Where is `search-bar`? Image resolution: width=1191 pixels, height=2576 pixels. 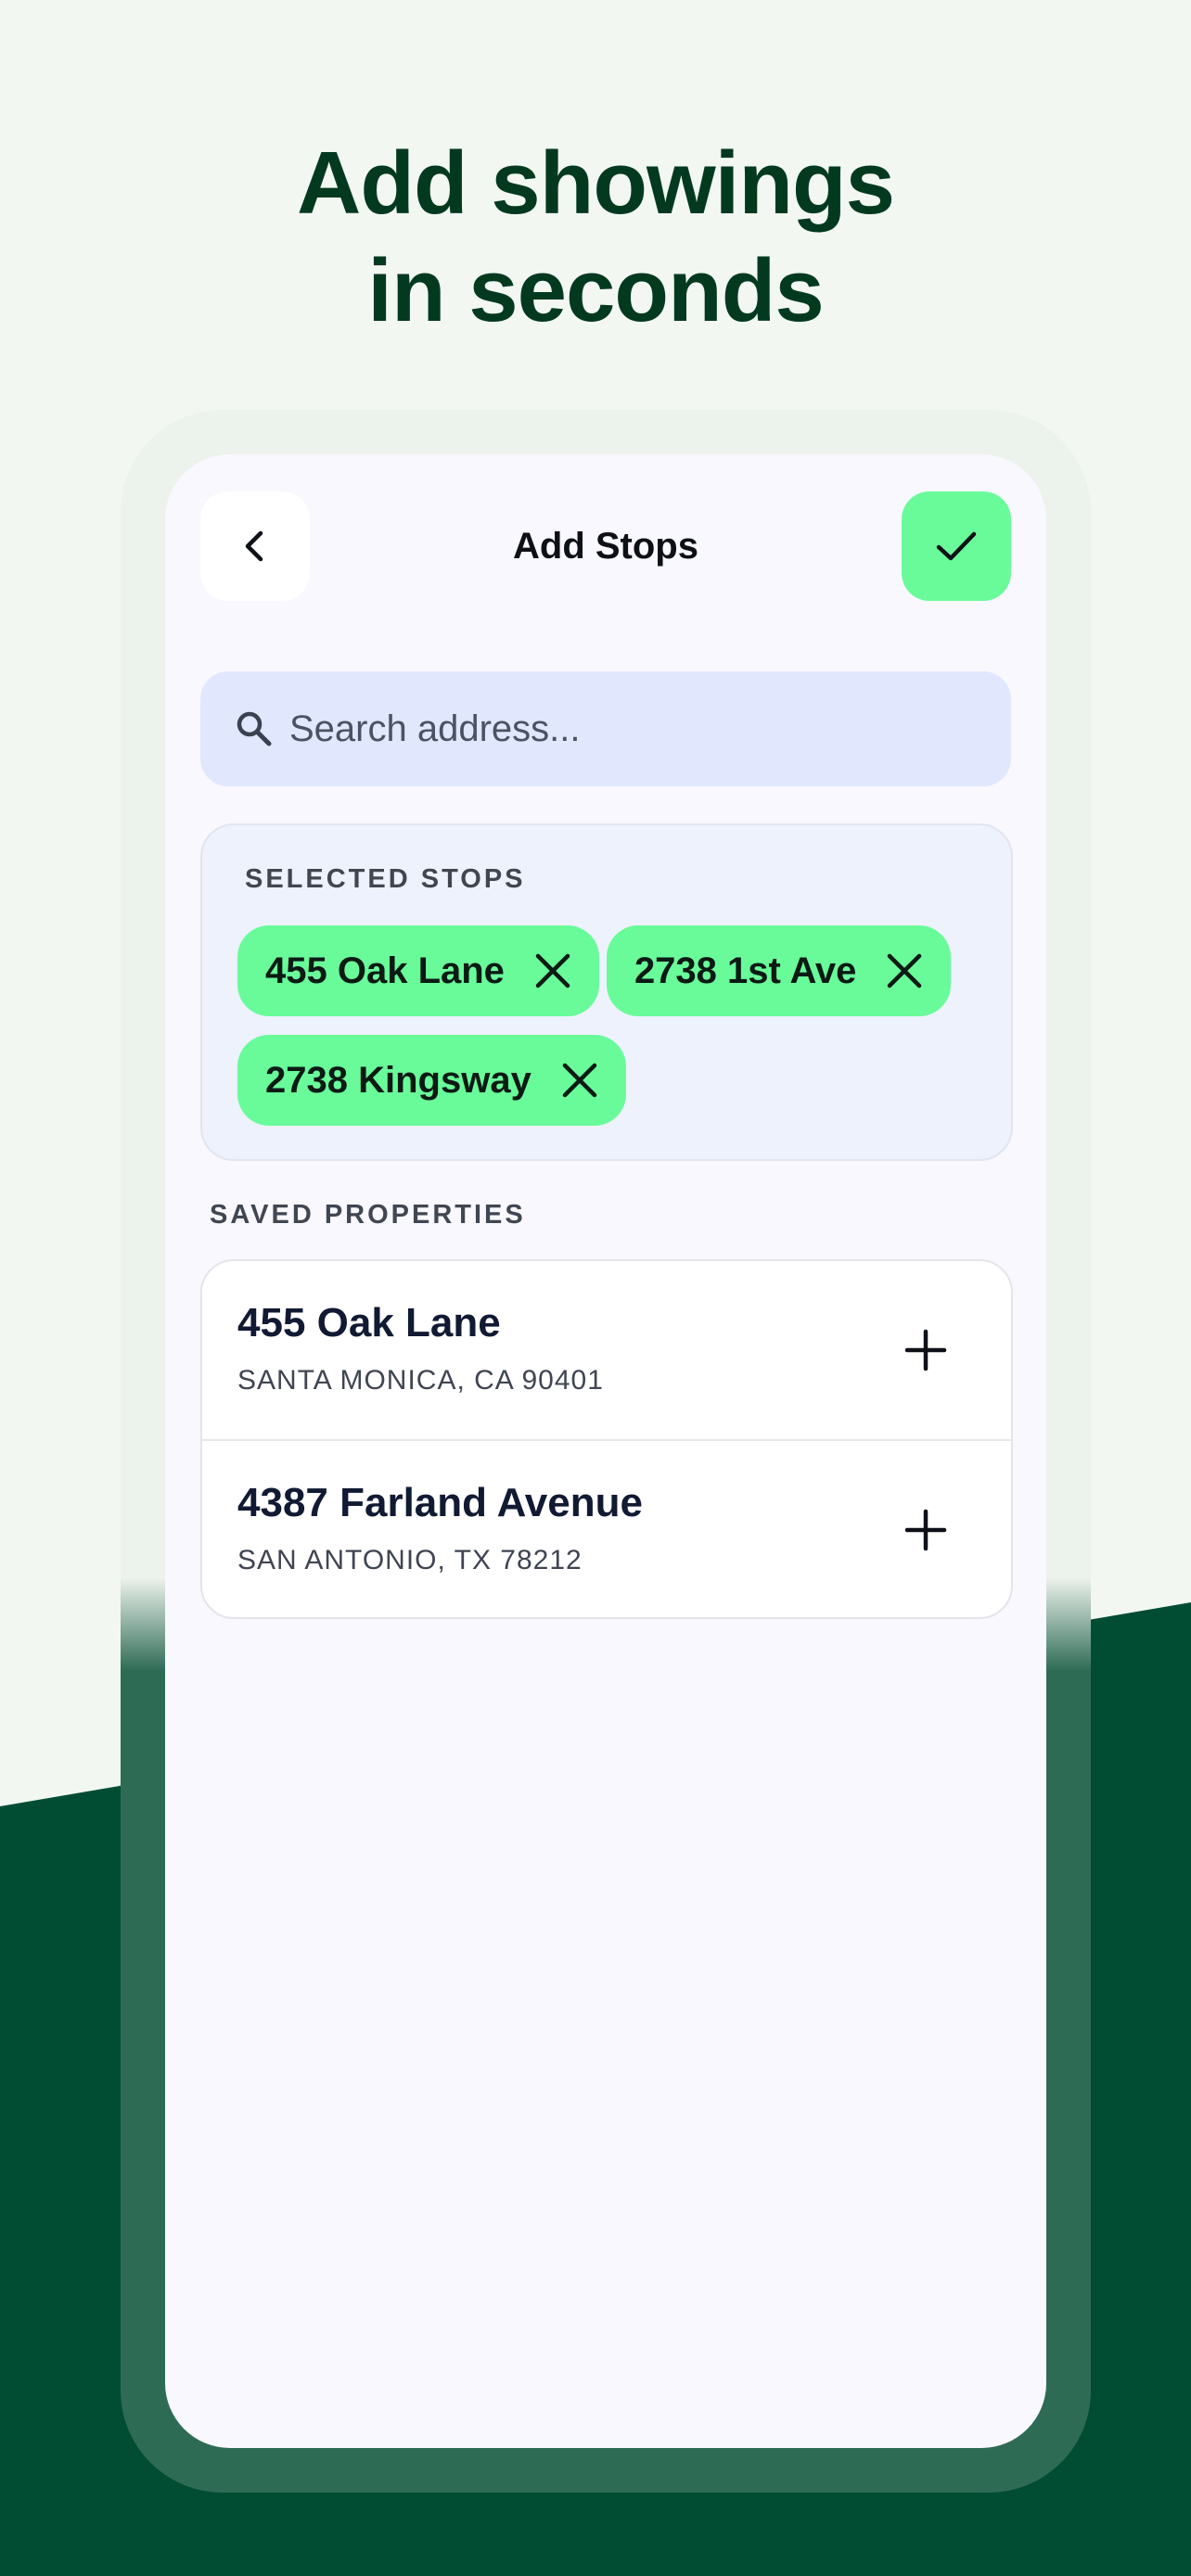
search-bar is located at coordinates (605, 729).